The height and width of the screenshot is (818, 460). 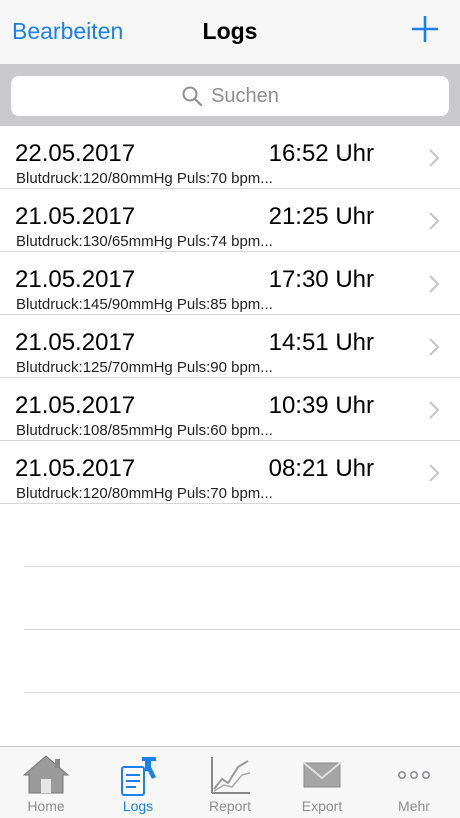 I want to click on search-input: Suchen, so click(x=230, y=96).